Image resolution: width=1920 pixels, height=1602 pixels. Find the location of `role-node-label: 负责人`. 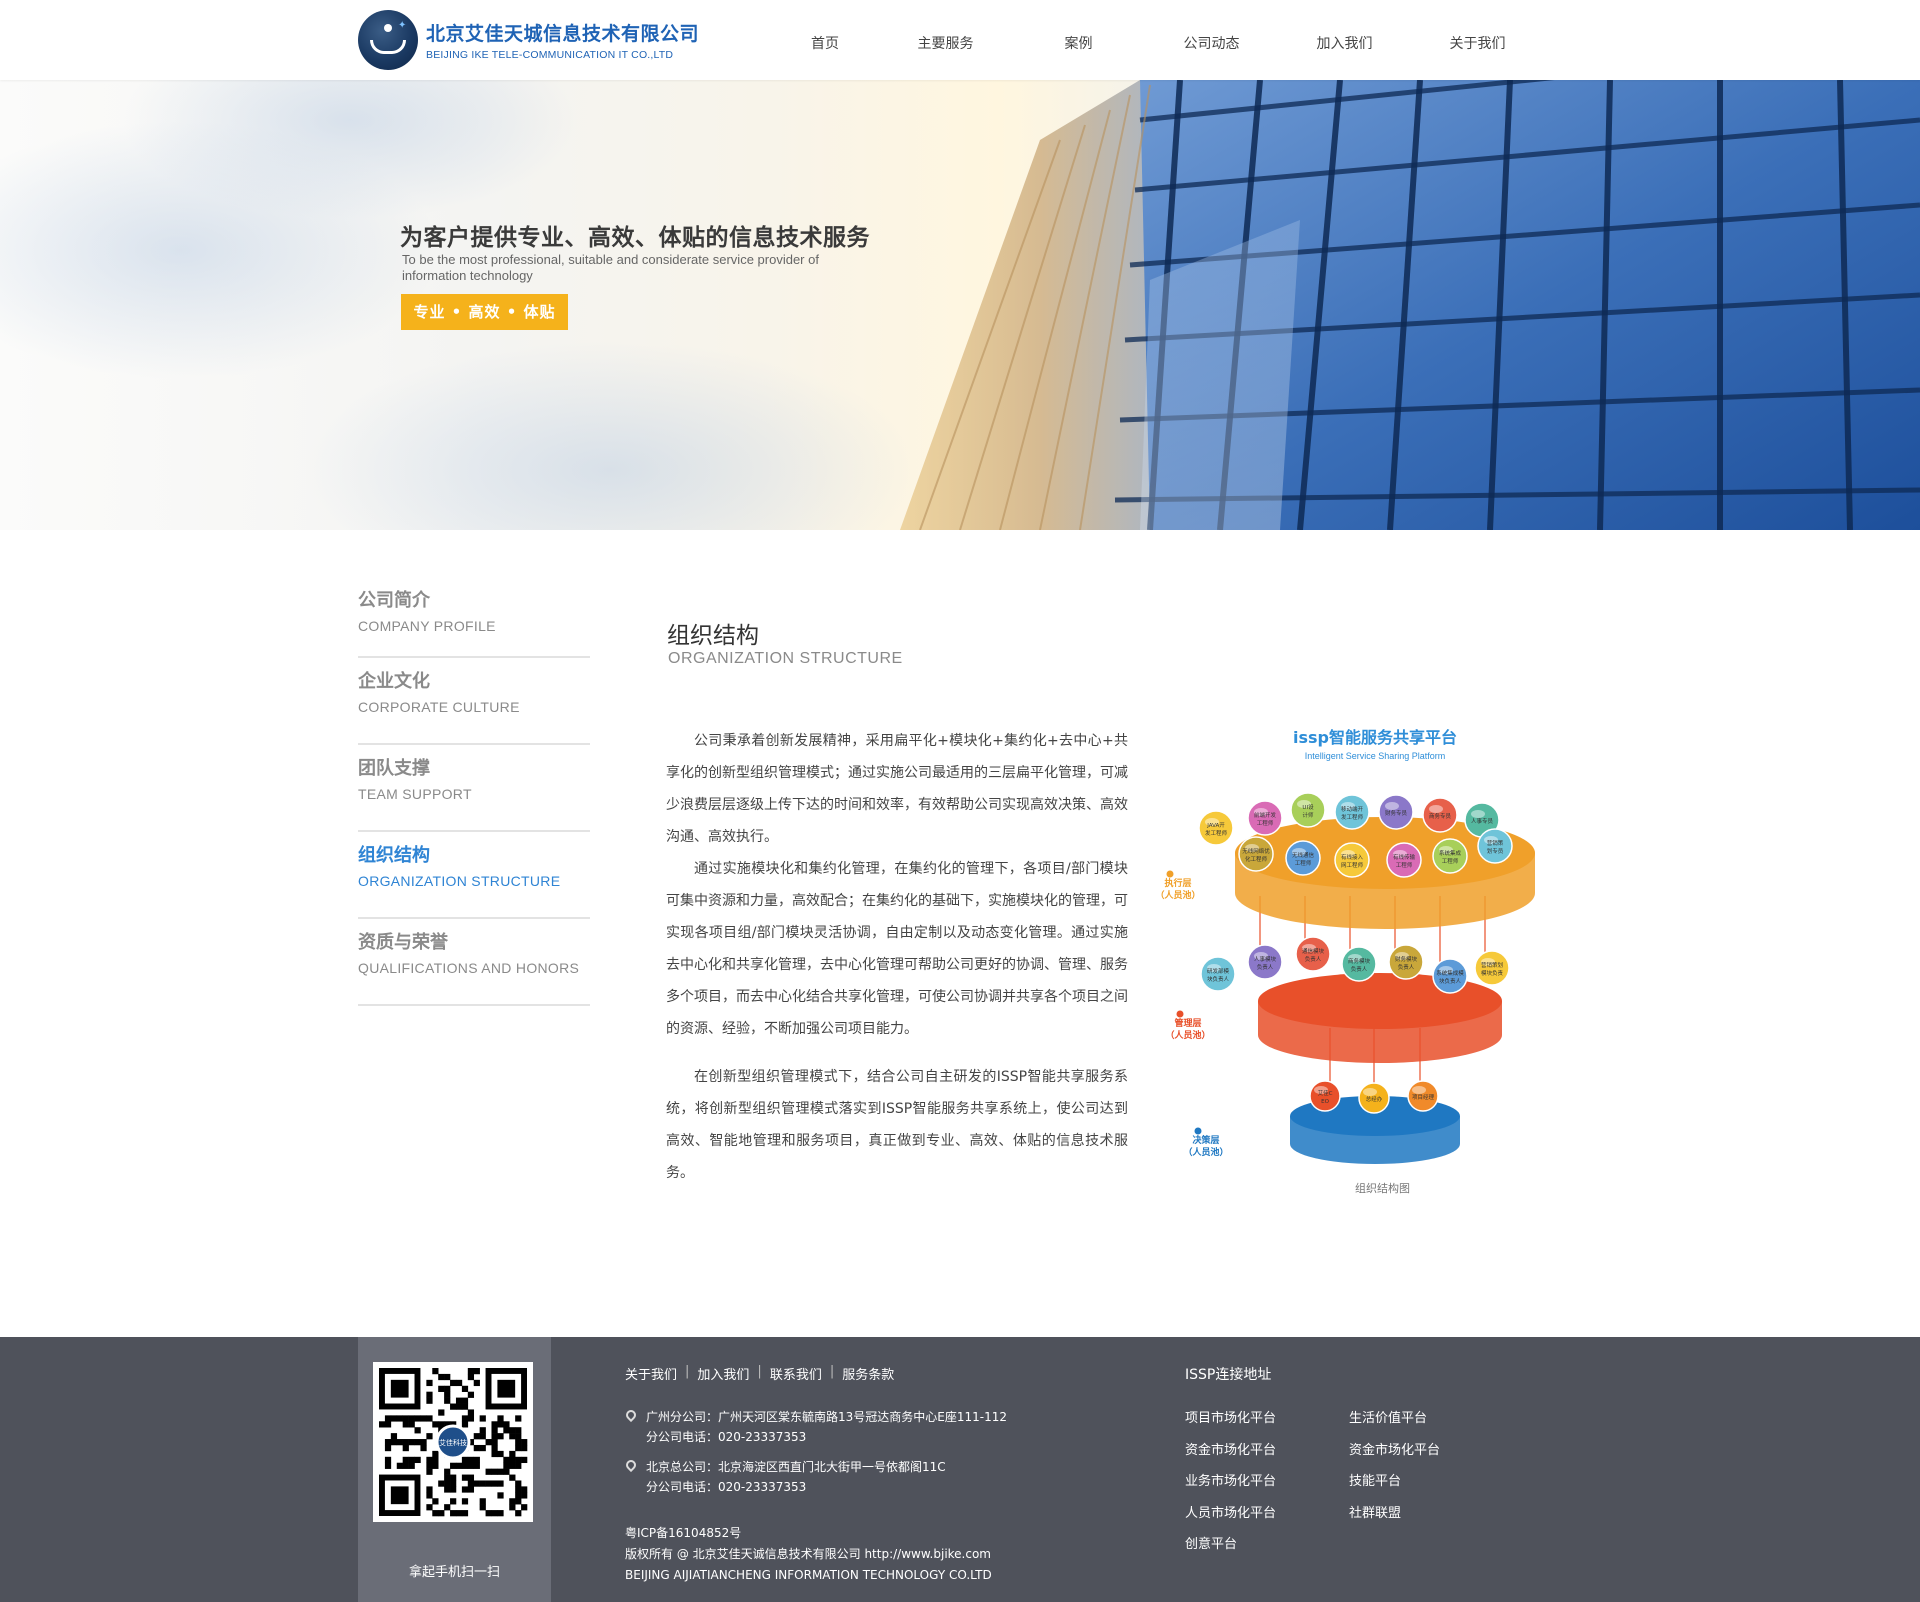

role-node-label: 负责人 is located at coordinates (1265, 967).